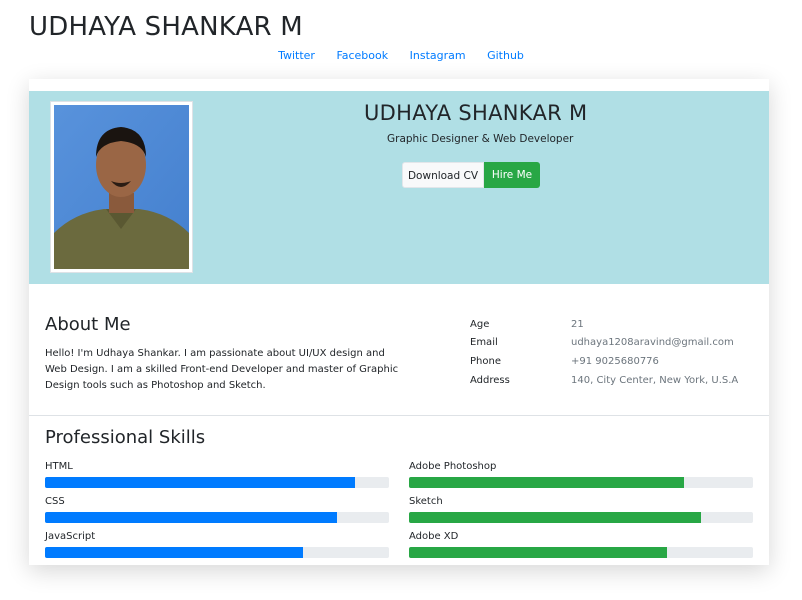 This screenshot has width=802, height=600. I want to click on skill-label: Adobe XD, so click(434, 536).